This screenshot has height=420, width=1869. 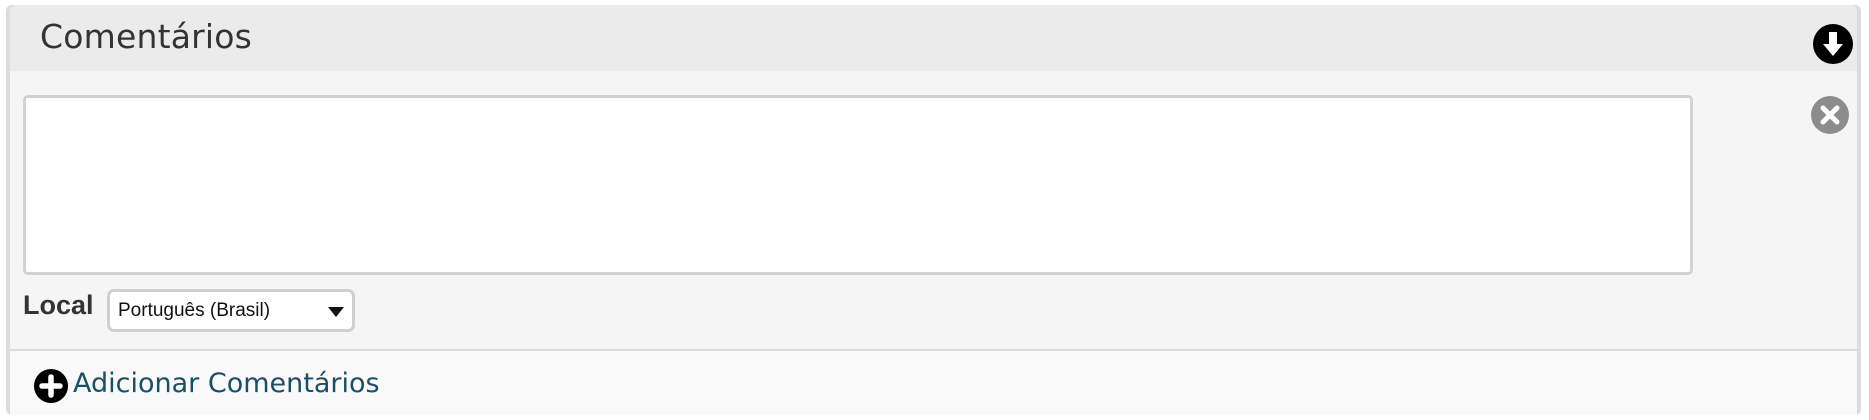 What do you see at coordinates (51, 386) in the screenshot?
I see `plus-circle-icon` at bounding box center [51, 386].